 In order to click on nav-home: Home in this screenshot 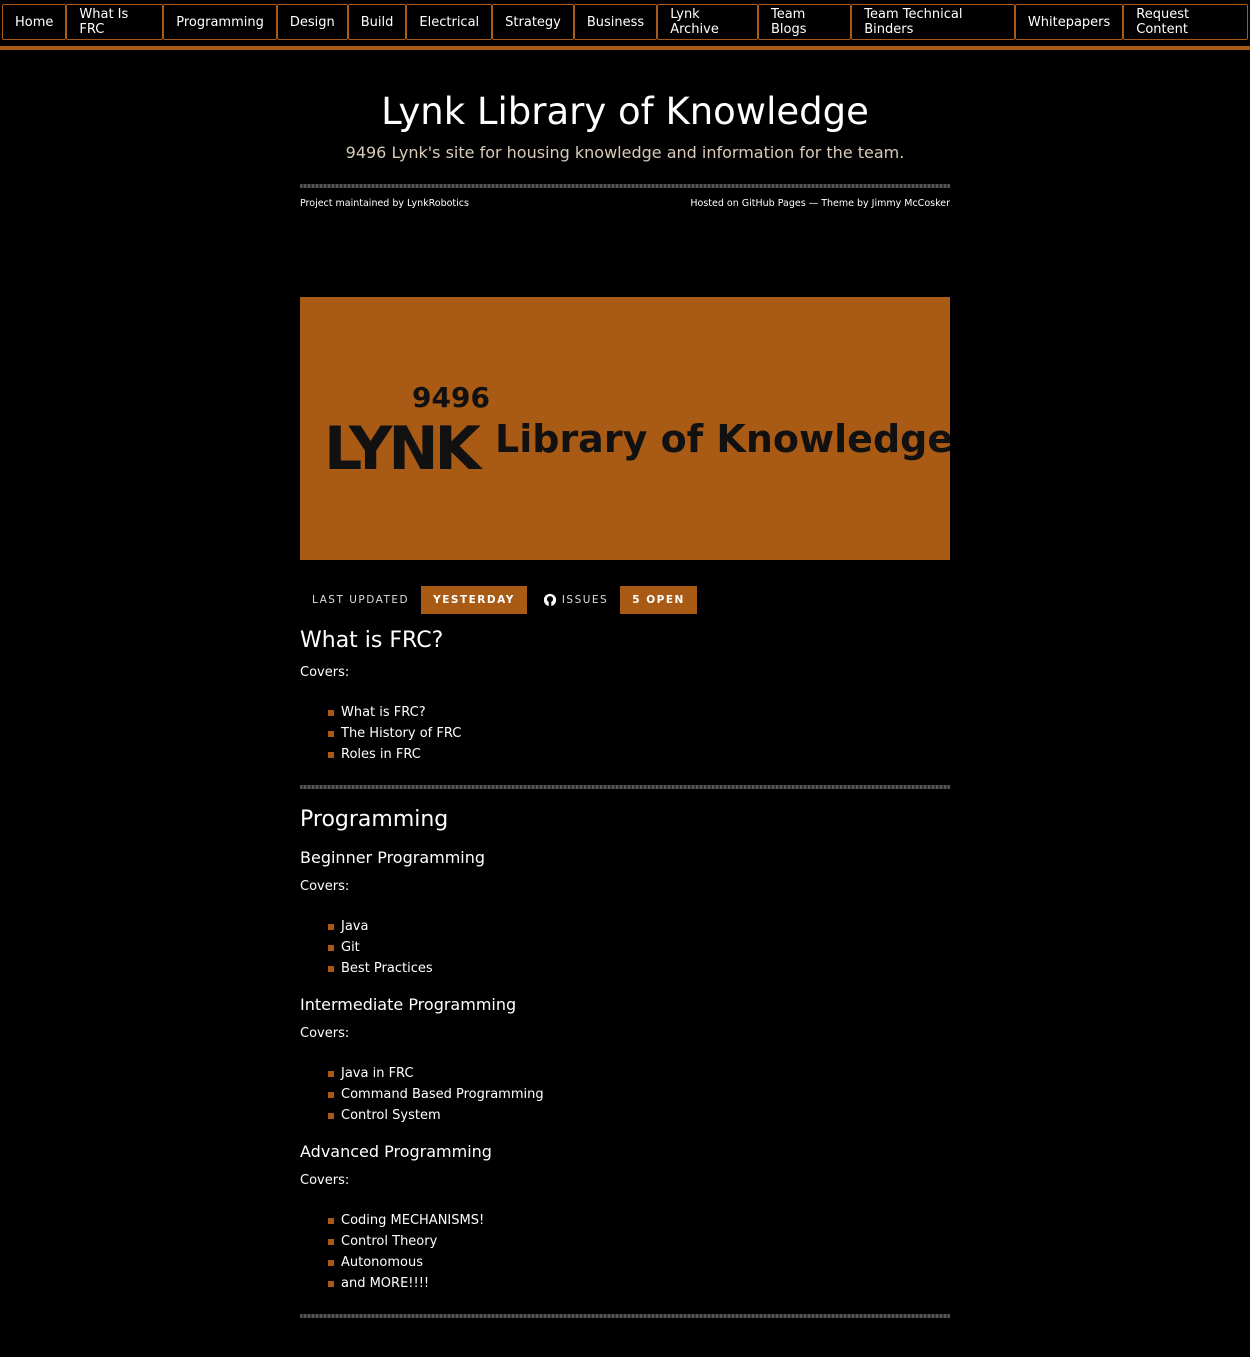, I will do `click(34, 22)`.